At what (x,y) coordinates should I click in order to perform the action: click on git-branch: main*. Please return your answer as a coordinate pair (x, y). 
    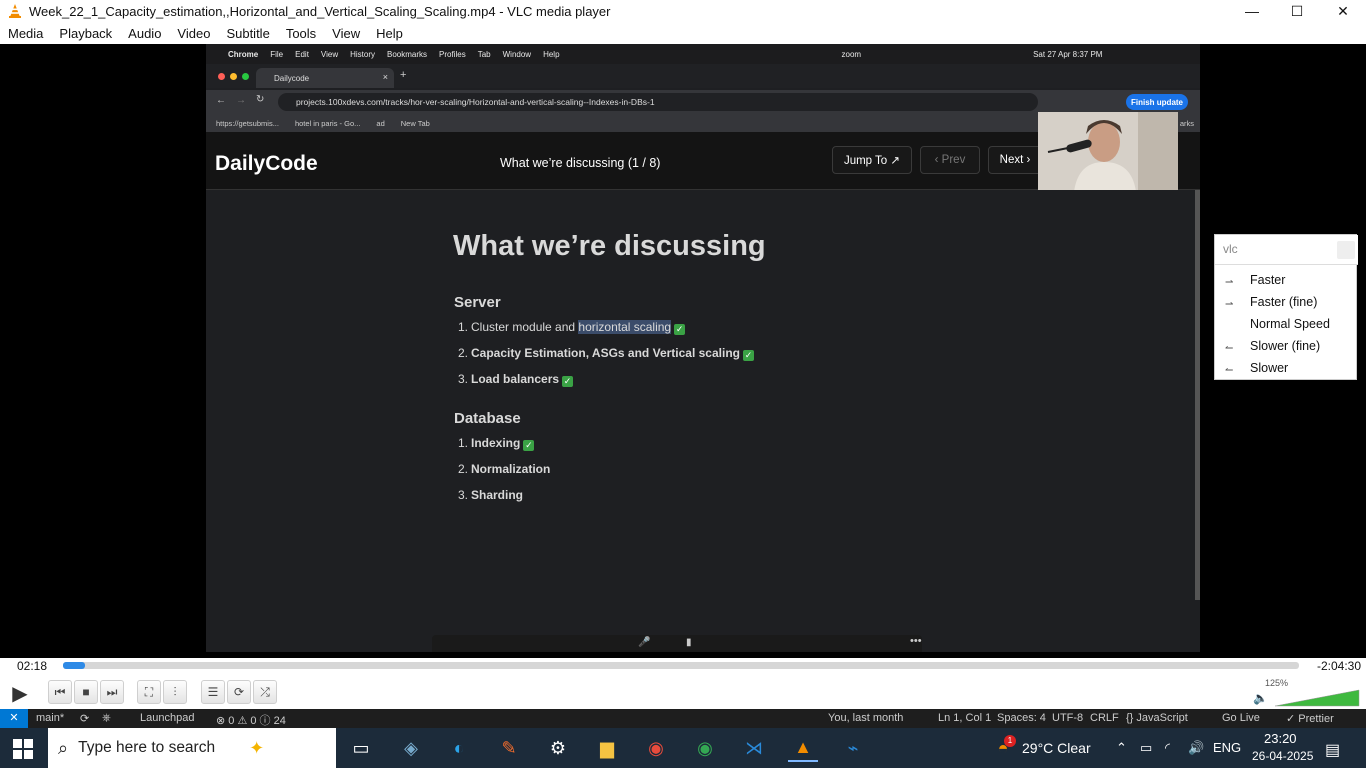
    Looking at the image, I should click on (50, 718).